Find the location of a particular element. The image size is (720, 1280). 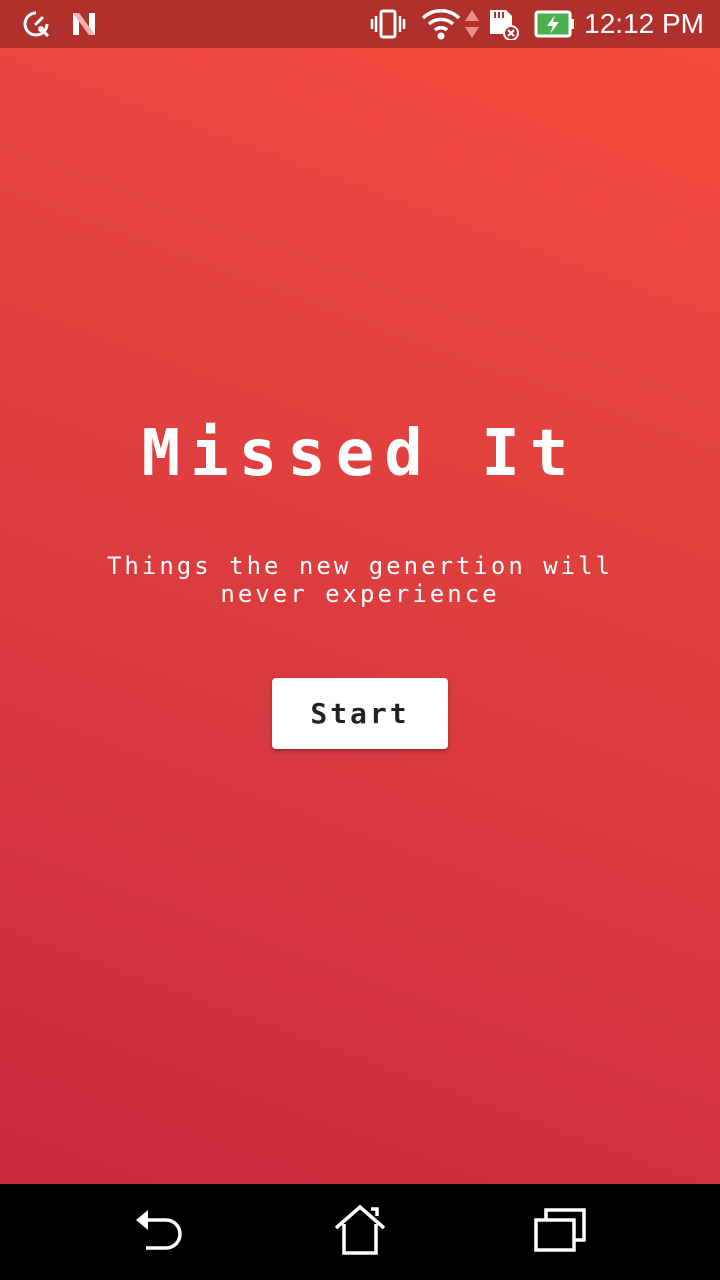

status-bar: 12:12 PM is located at coordinates (360, 24).